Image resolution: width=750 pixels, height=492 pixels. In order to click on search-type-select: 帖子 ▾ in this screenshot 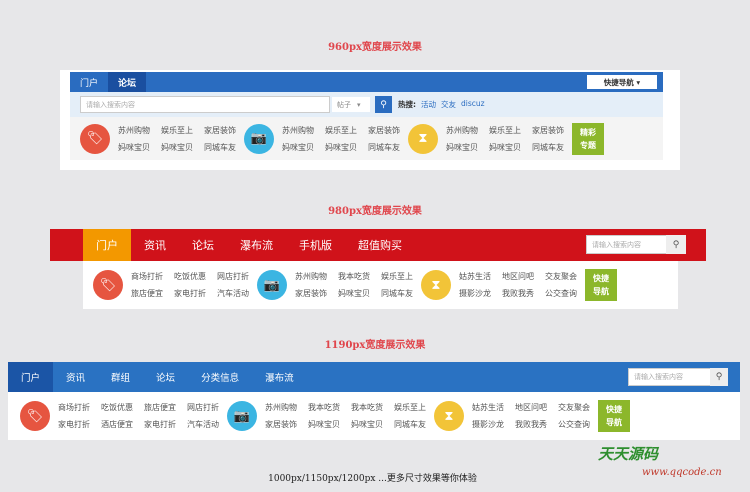, I will do `click(351, 104)`.